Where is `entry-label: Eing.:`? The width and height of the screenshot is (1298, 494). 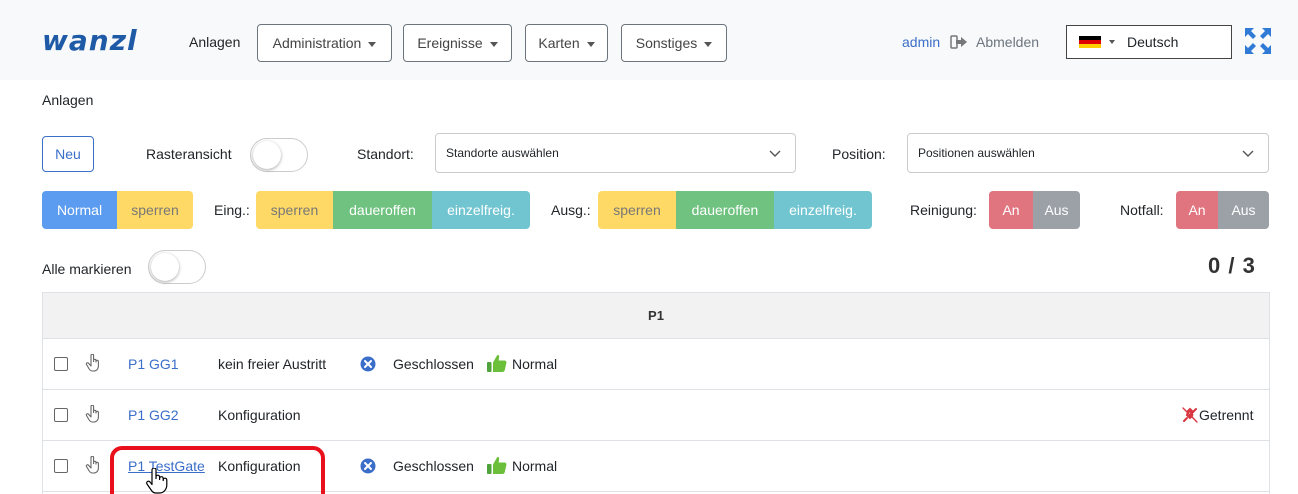 entry-label: Eing.: is located at coordinates (232, 210).